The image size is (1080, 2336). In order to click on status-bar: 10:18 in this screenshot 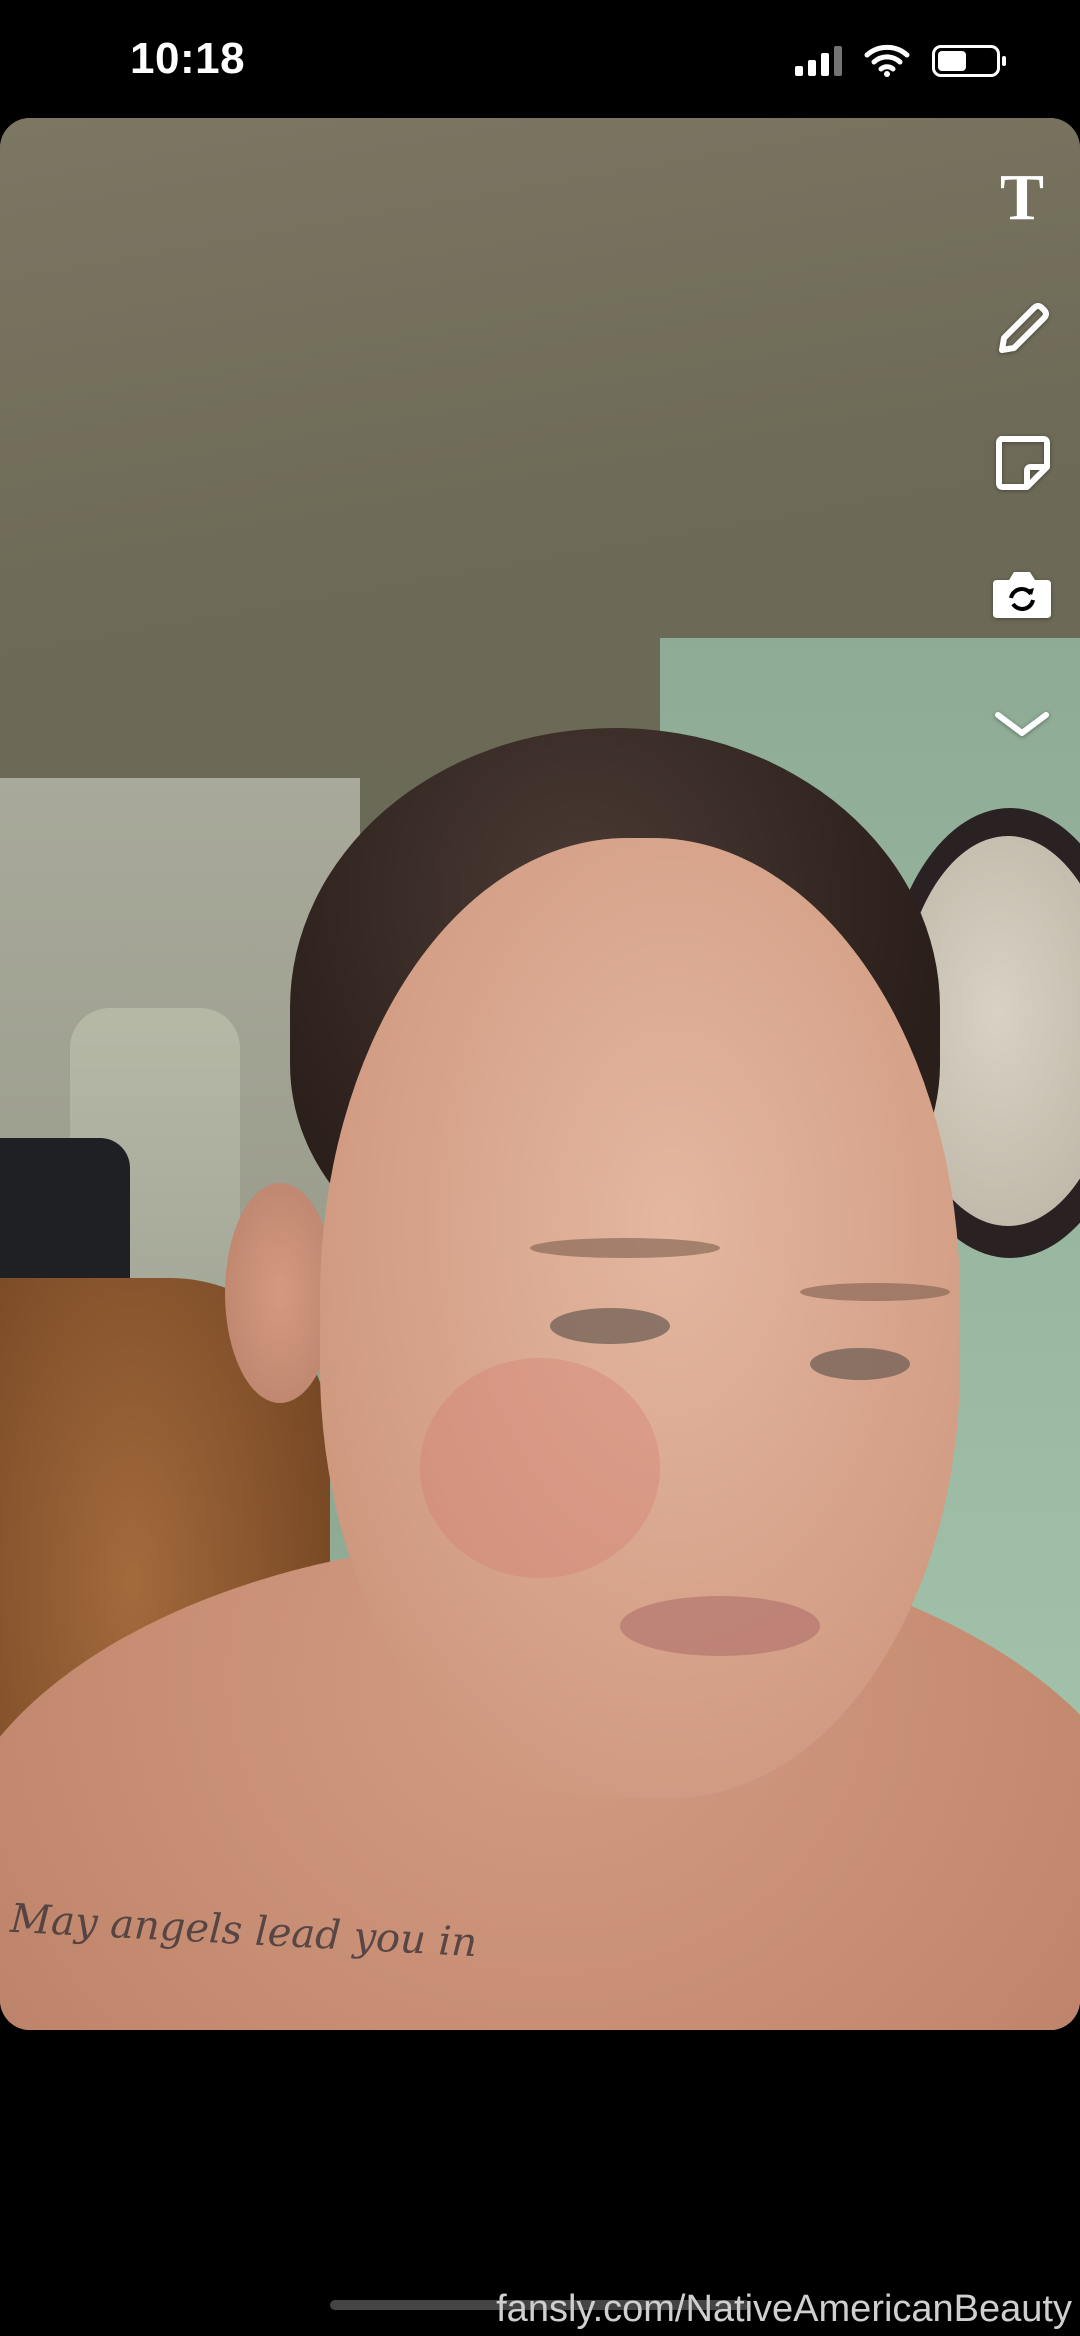, I will do `click(540, 59)`.